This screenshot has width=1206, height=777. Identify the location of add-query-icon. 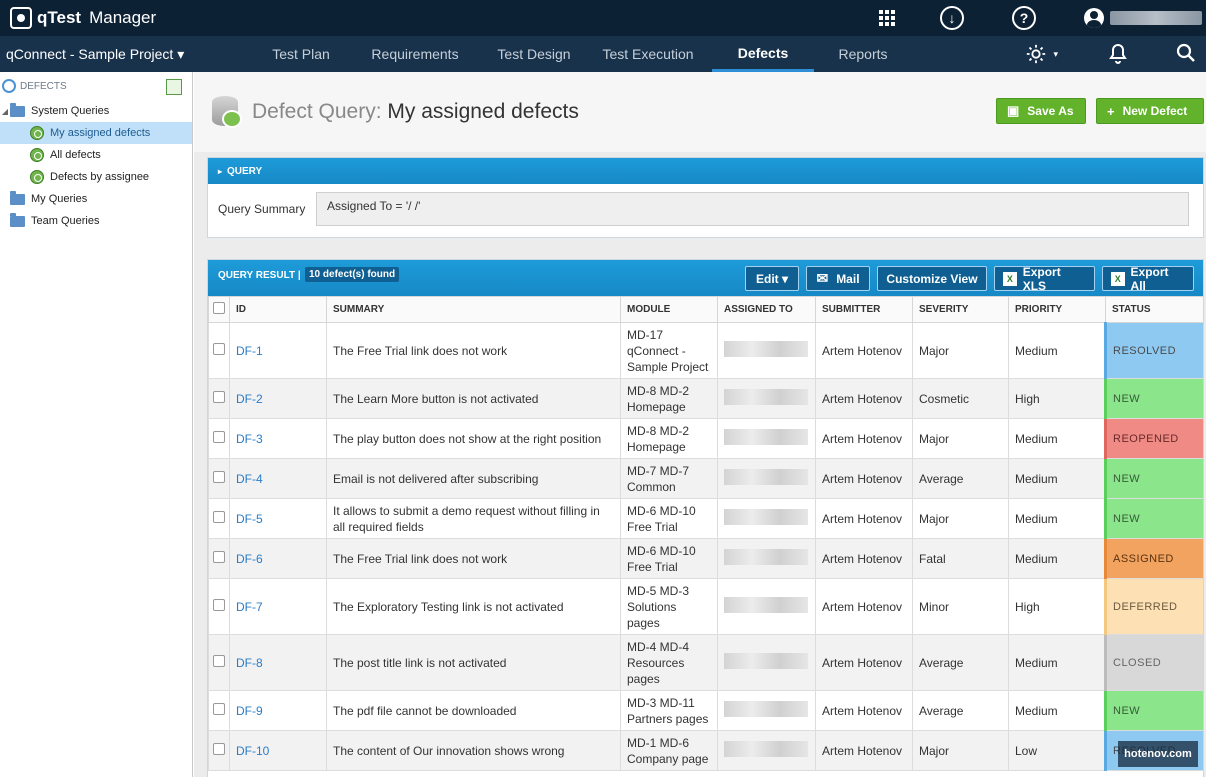
(174, 87).